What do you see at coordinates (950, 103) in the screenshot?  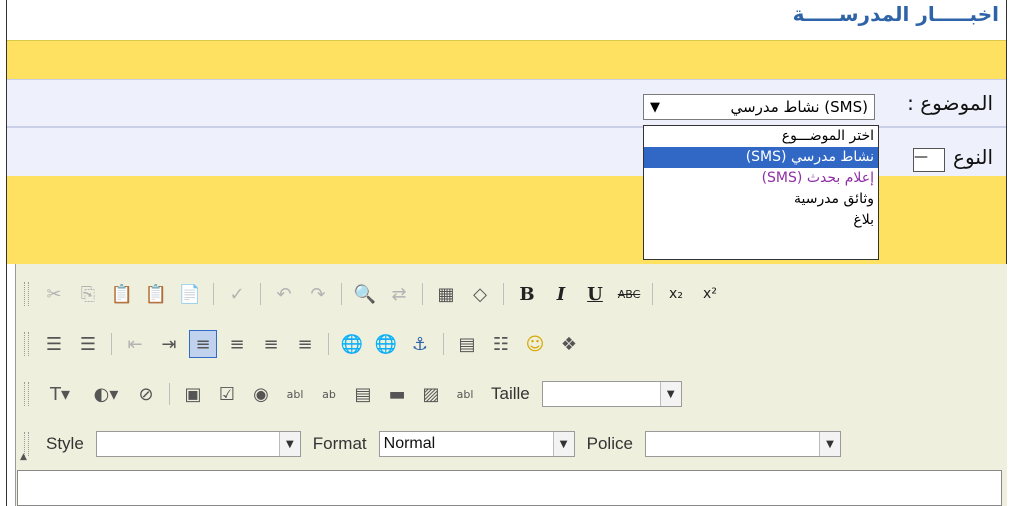 I see `subject-label: الموضوع :` at bounding box center [950, 103].